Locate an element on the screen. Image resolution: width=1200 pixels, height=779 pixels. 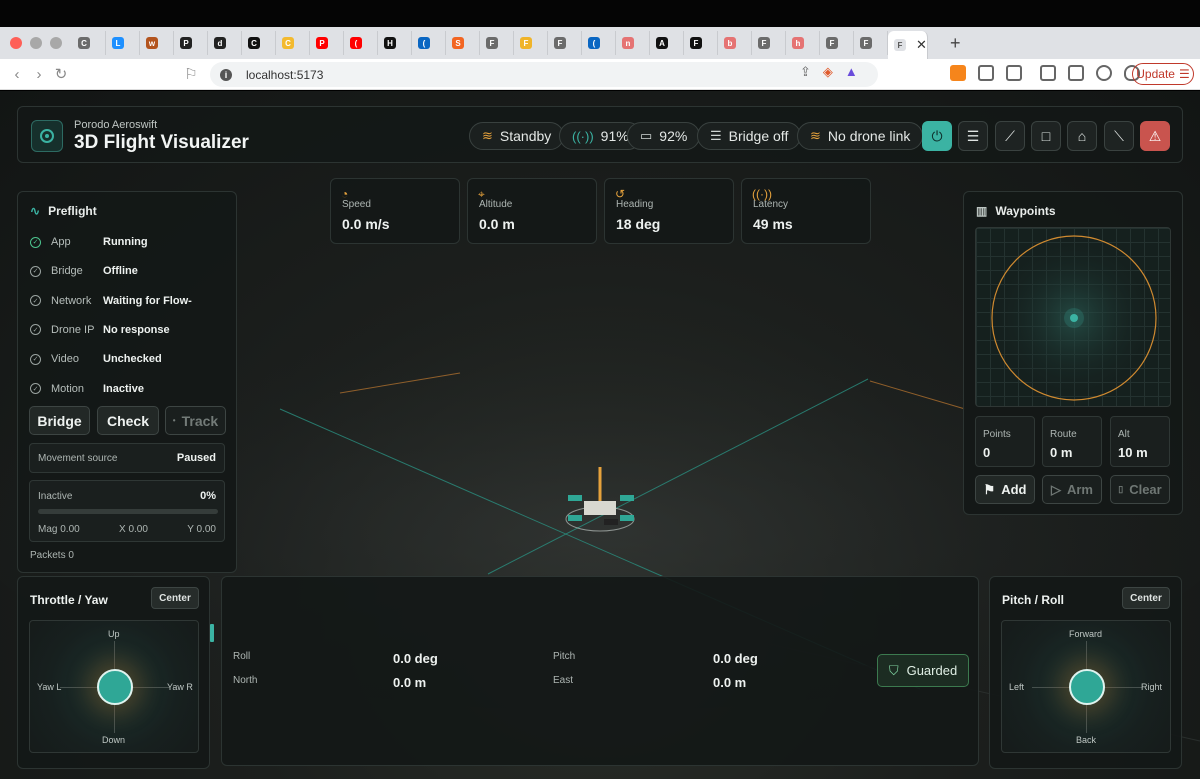
movement-label: Movement source is located at coordinates (78, 458).